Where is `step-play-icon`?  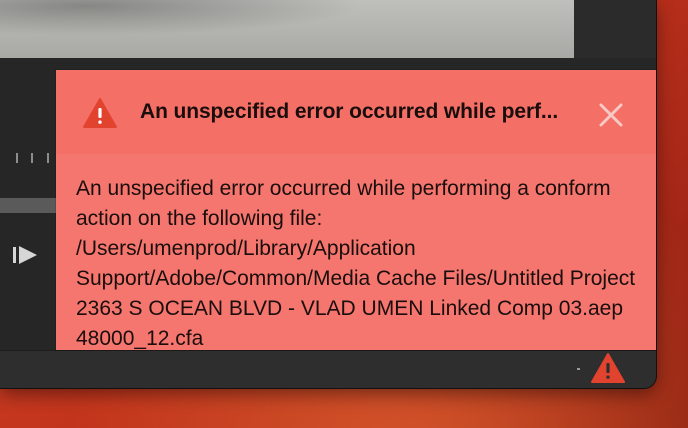
step-play-icon is located at coordinates (26, 255).